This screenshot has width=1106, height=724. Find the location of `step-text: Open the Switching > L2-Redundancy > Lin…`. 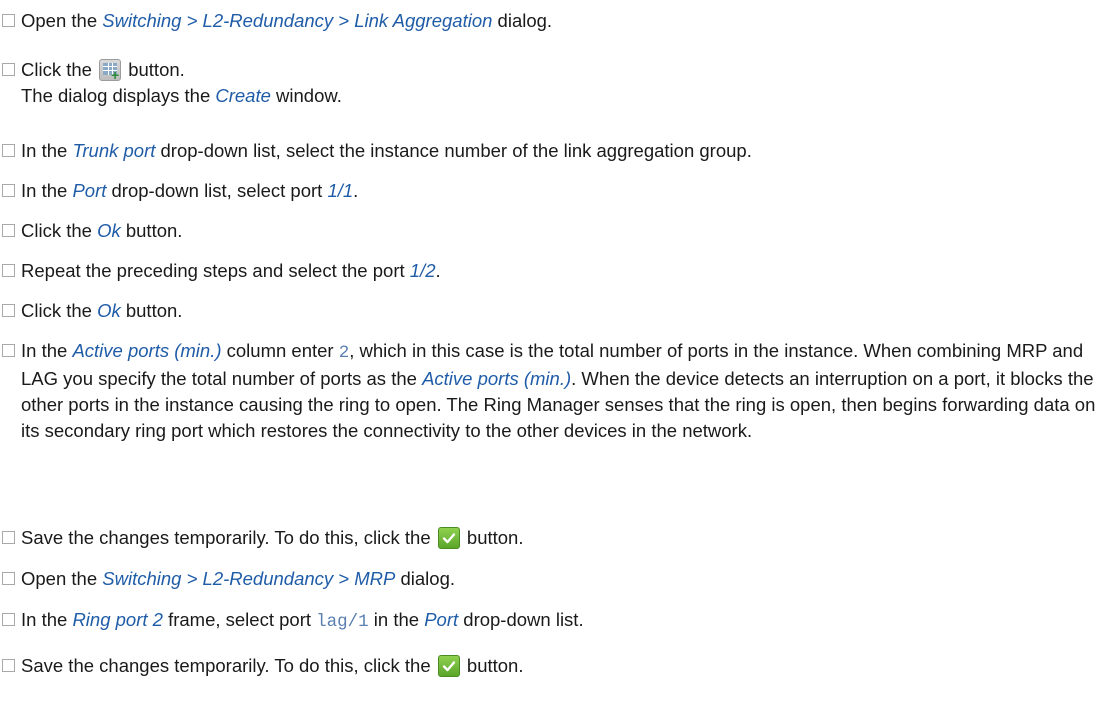

step-text: Open the Switching > L2-Redundancy > Lin… is located at coordinates (287, 20).